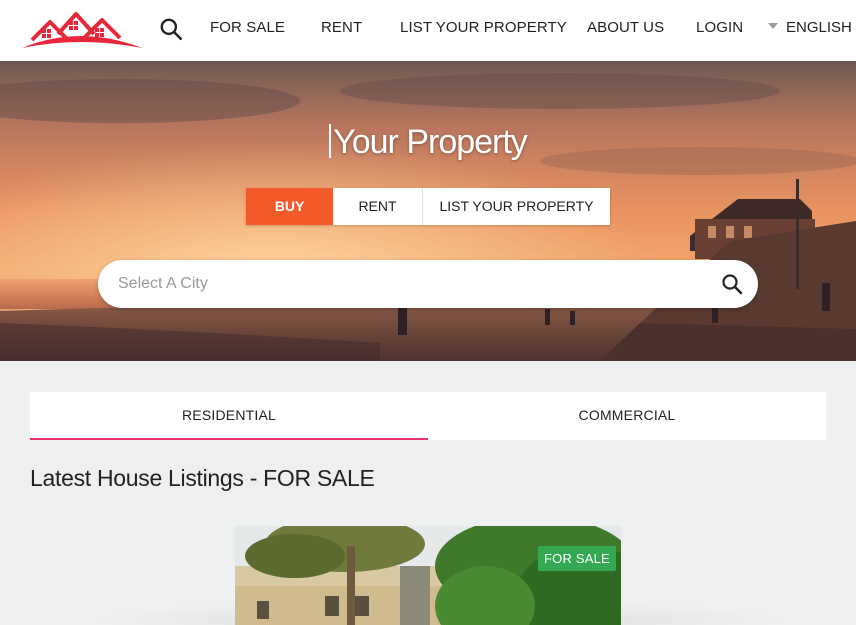 This screenshot has height=625, width=856. What do you see at coordinates (202, 478) in the screenshot?
I see `listings-heading: Latest House Listings - FOR SALE` at bounding box center [202, 478].